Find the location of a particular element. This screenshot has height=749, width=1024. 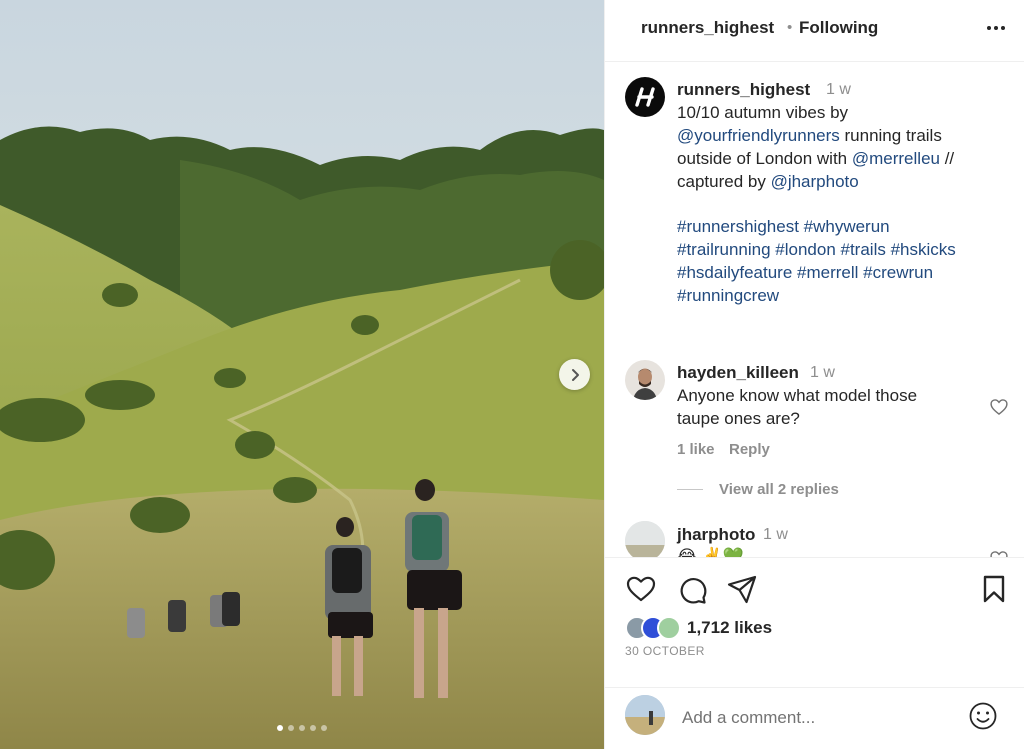

likes-summary: 1,712 likes is located at coordinates (698, 628).